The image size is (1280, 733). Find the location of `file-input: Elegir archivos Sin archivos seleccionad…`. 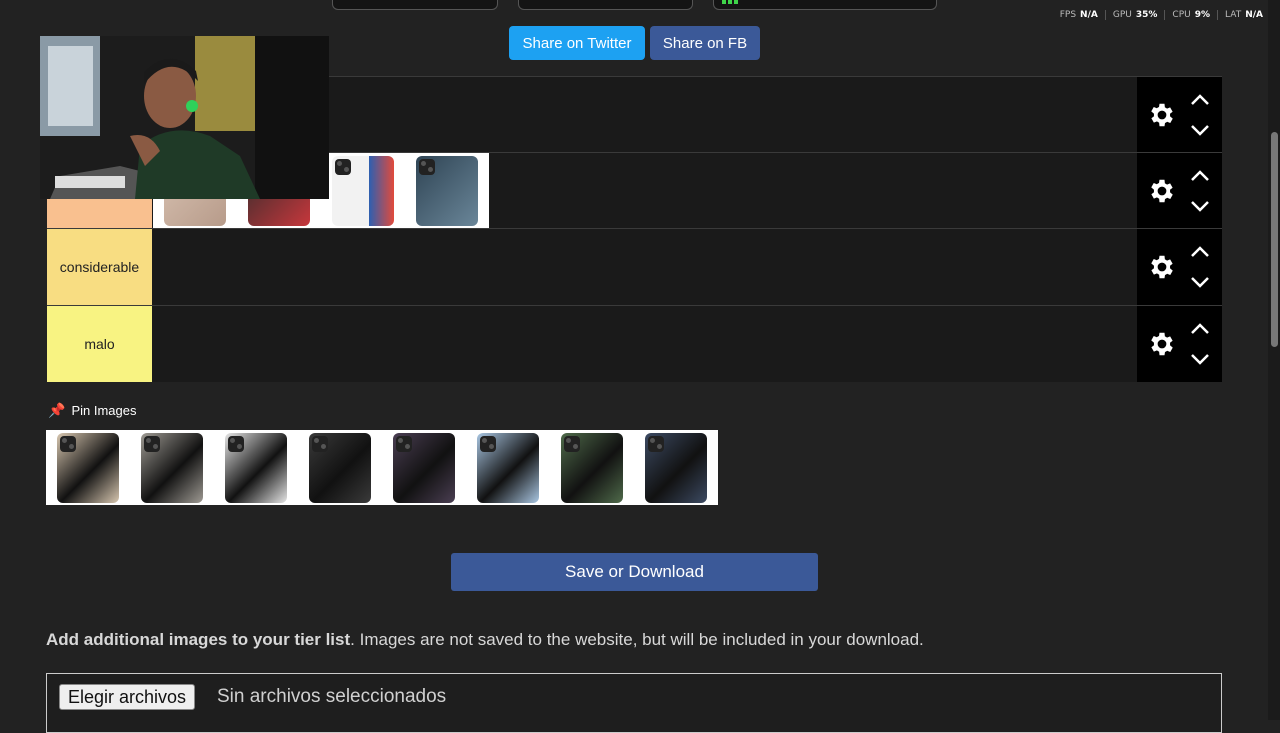

file-input: Elegir archivos Sin archivos seleccionad… is located at coordinates (634, 703).